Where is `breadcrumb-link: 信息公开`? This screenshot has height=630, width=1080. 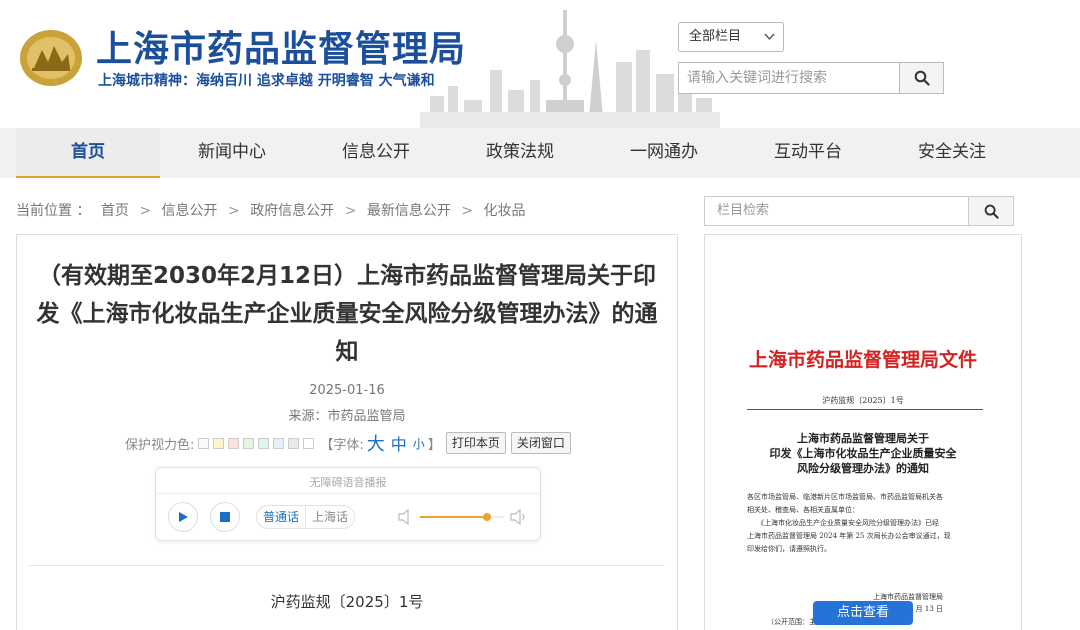
breadcrumb-link: 信息公开 is located at coordinates (190, 211).